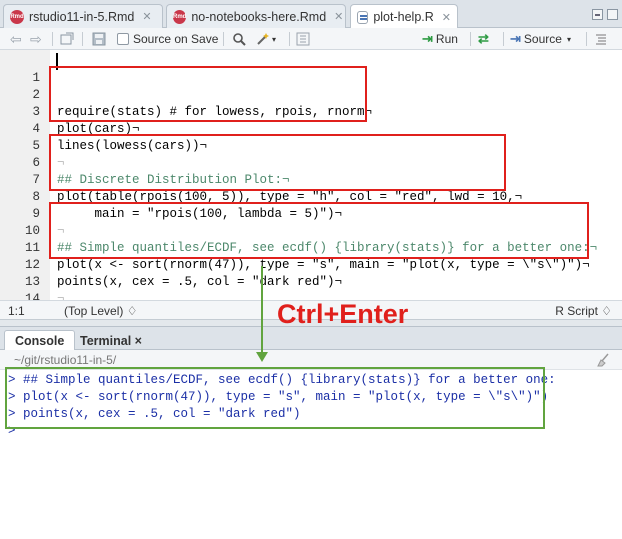  I want to click on source-on-save-label: Source on Save, so click(176, 39).